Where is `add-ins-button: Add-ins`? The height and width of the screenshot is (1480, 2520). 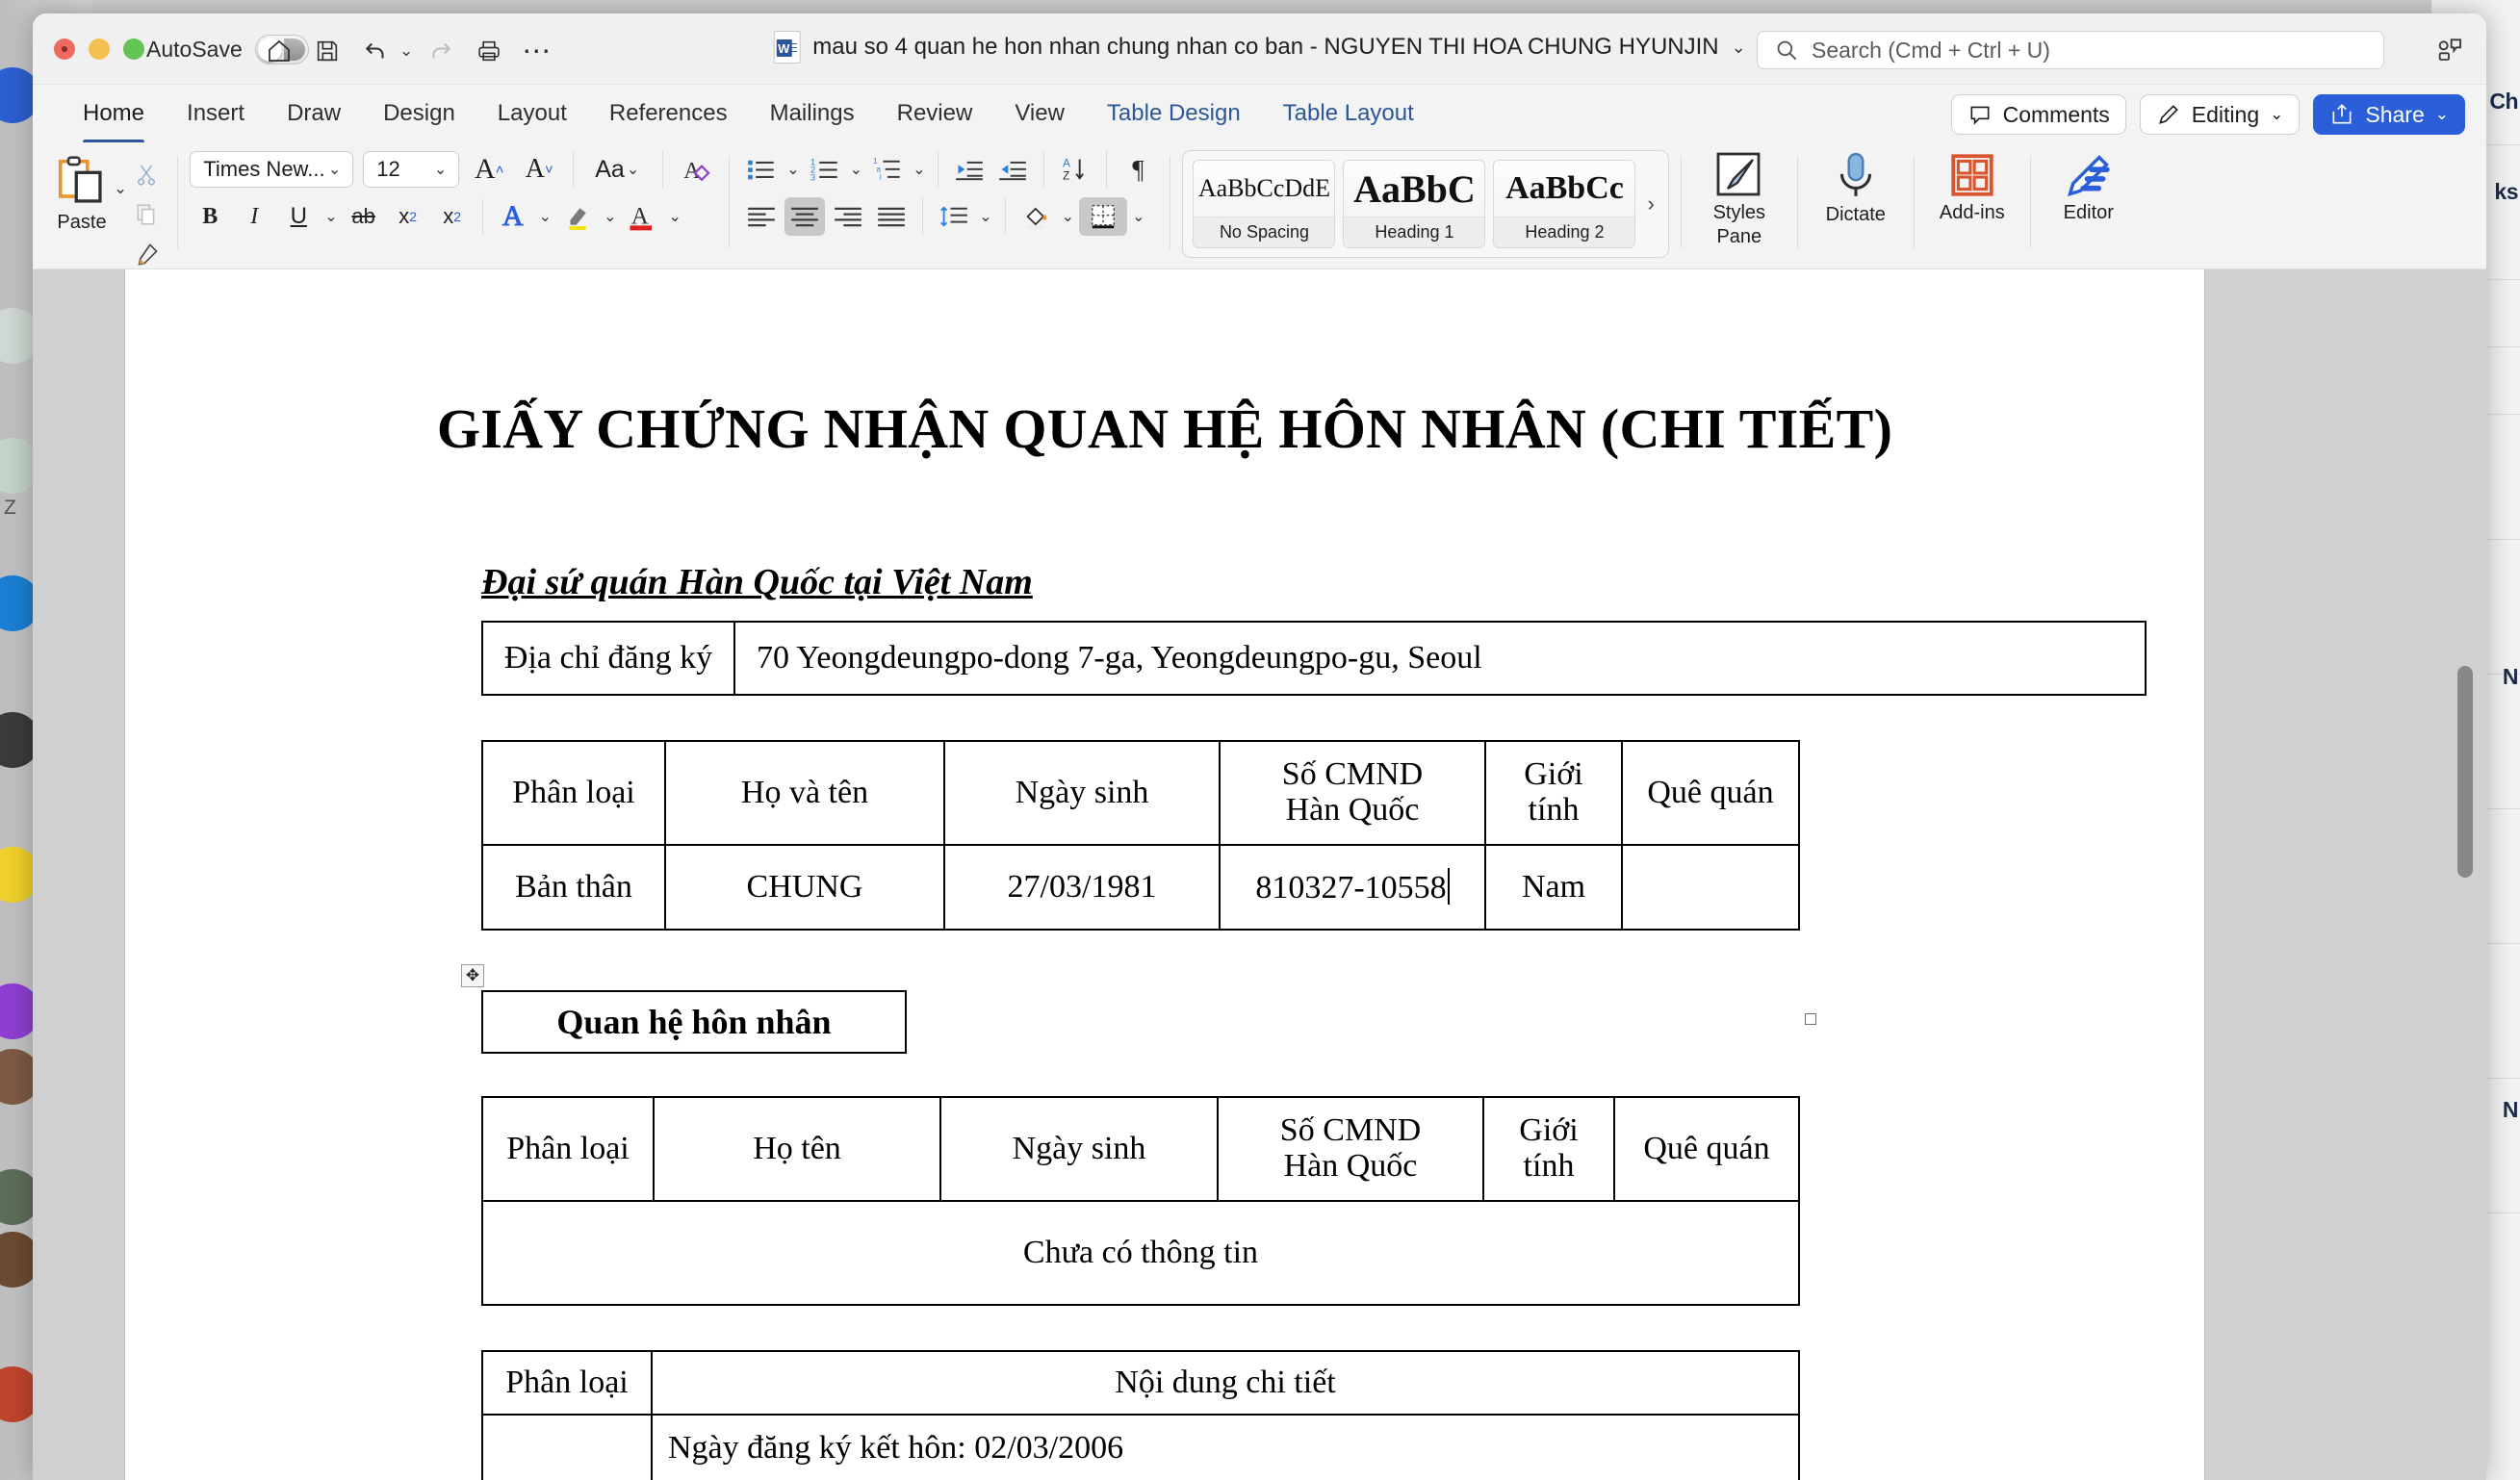
add-ins-button: Add-ins is located at coordinates (1972, 183).